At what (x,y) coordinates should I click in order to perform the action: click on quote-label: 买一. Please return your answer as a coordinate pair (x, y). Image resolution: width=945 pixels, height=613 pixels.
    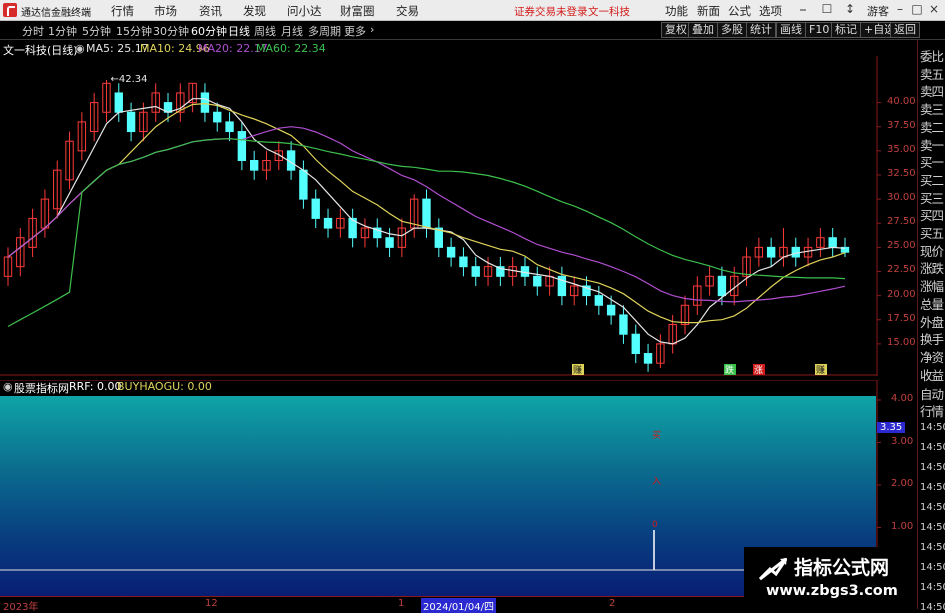
    Looking at the image, I should click on (931, 161).